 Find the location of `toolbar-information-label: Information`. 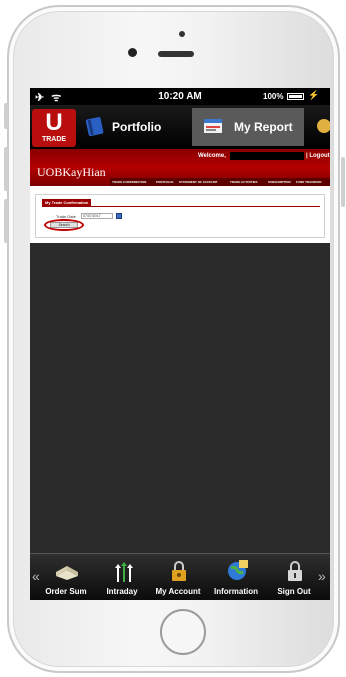

toolbar-information-label: Information is located at coordinates (236, 591).